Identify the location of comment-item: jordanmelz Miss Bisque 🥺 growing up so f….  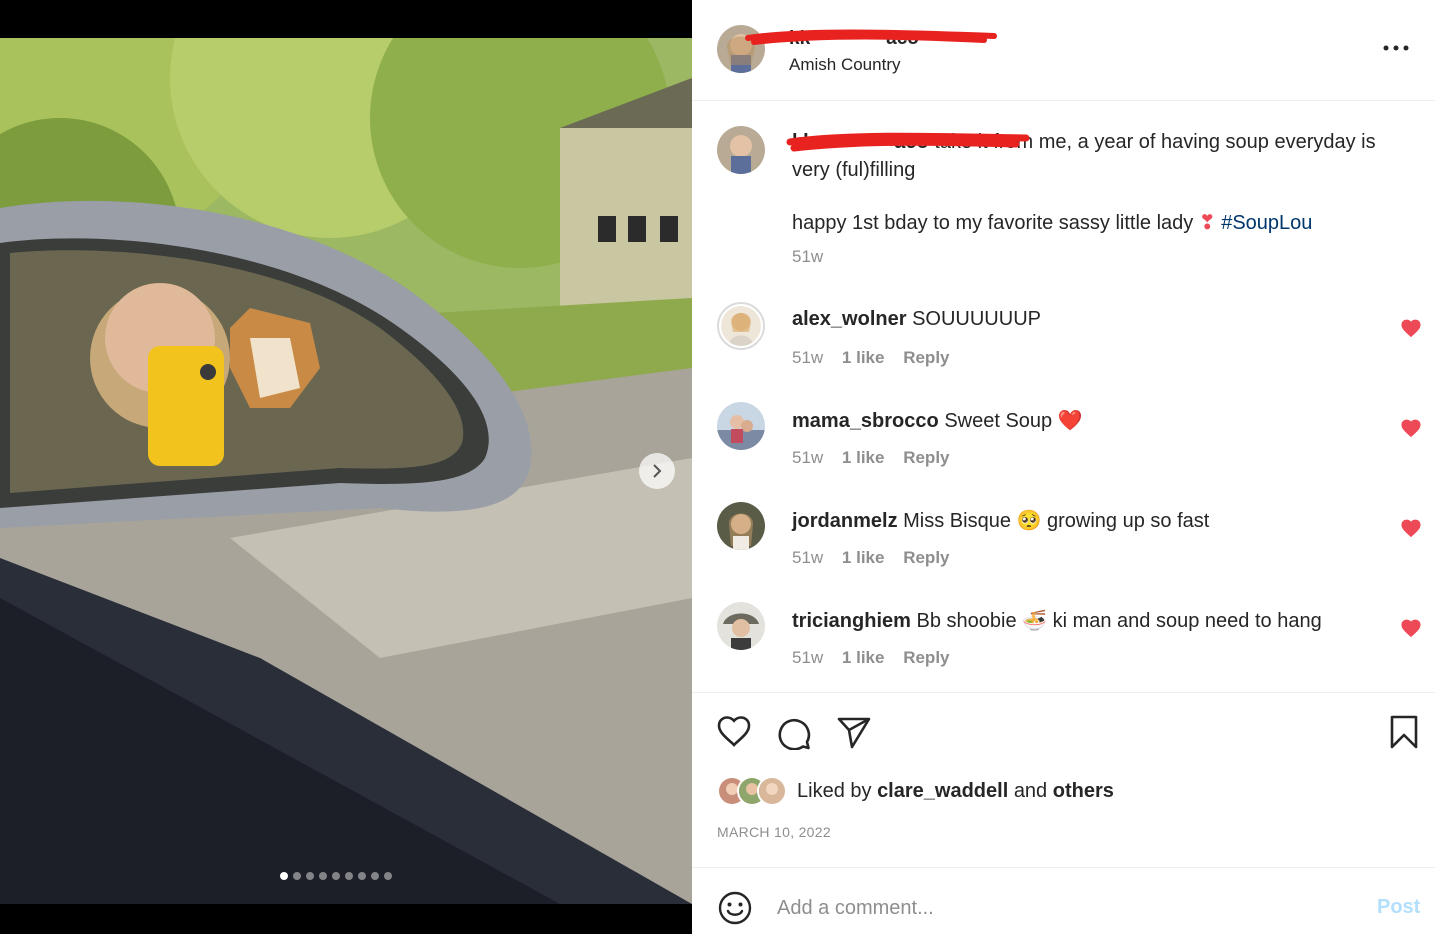
(1063, 547).